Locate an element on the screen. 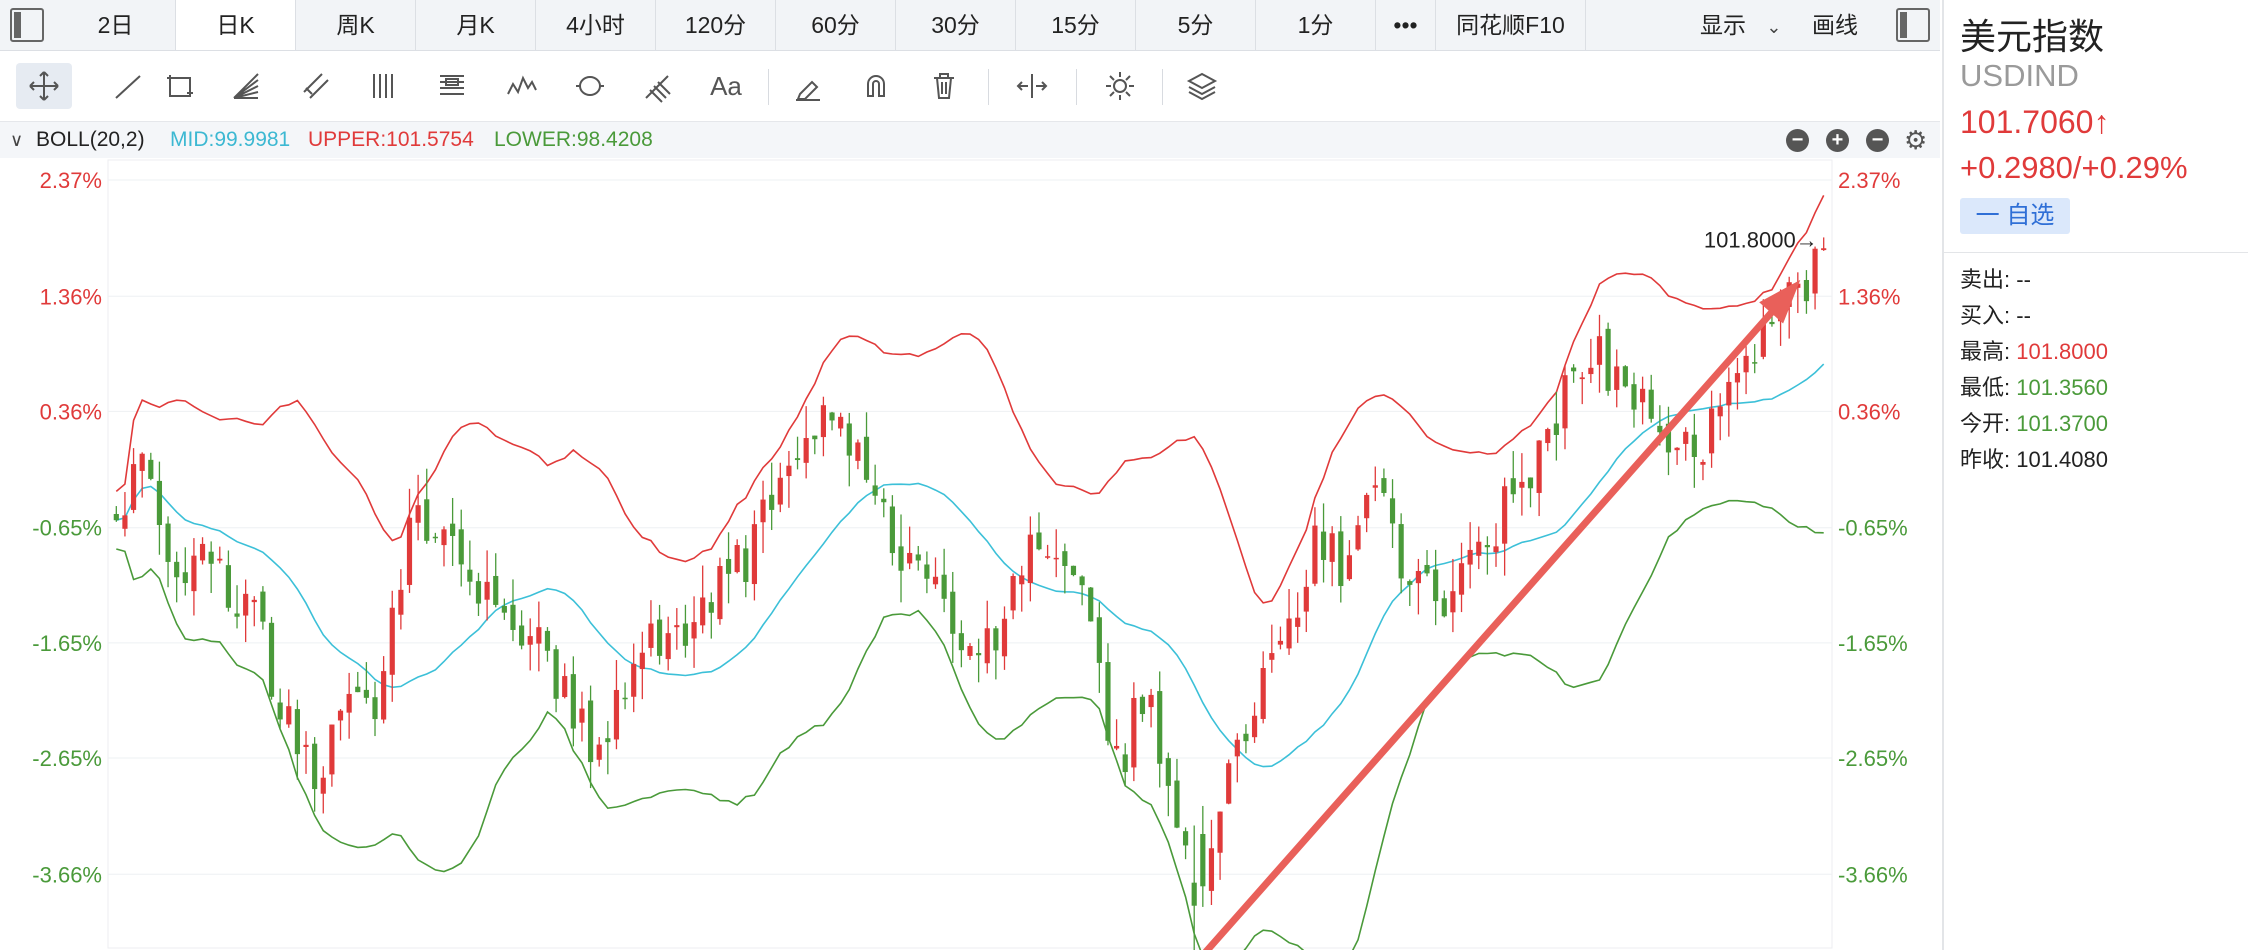  cycle-icon is located at coordinates (590, 86).